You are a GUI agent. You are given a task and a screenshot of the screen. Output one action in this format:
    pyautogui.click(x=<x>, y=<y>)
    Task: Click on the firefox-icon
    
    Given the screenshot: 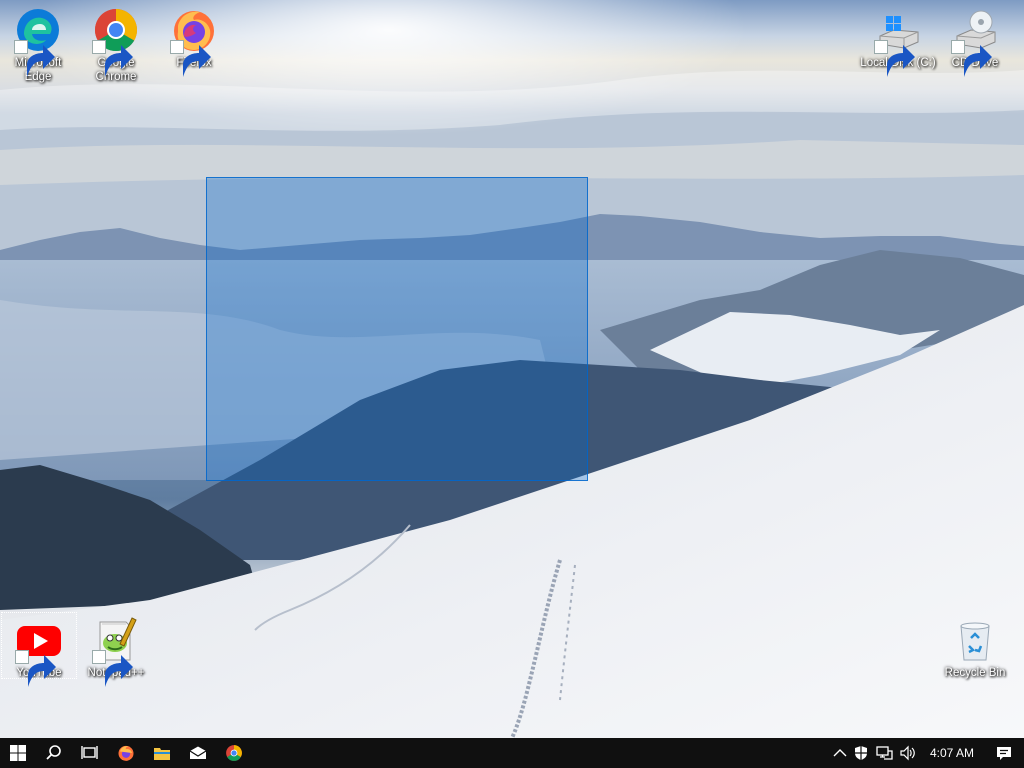 What is the action you would take?
    pyautogui.click(x=126, y=753)
    